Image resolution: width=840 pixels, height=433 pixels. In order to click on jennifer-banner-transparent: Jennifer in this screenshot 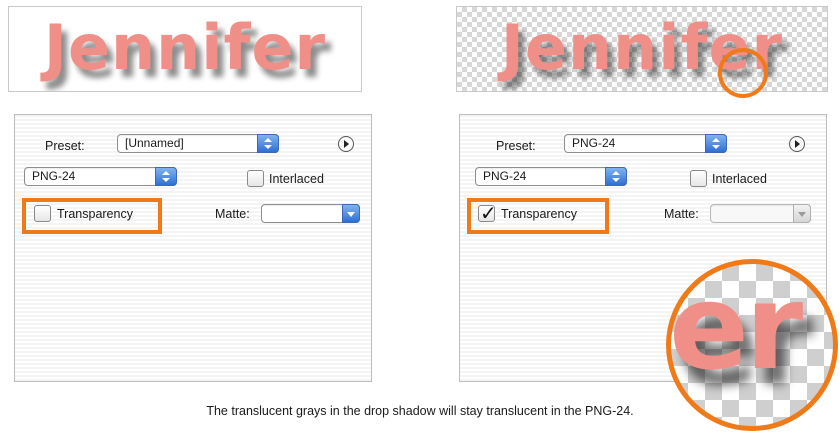, I will do `click(642, 49)`.